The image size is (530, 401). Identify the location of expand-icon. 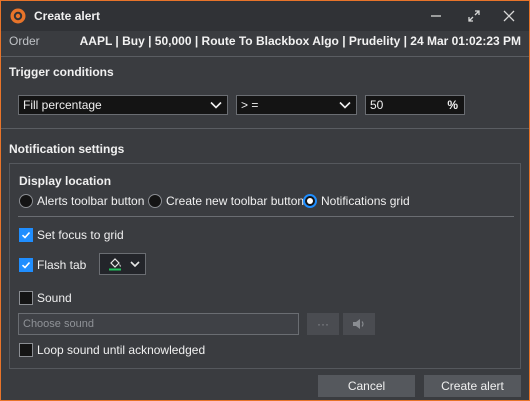
(474, 16).